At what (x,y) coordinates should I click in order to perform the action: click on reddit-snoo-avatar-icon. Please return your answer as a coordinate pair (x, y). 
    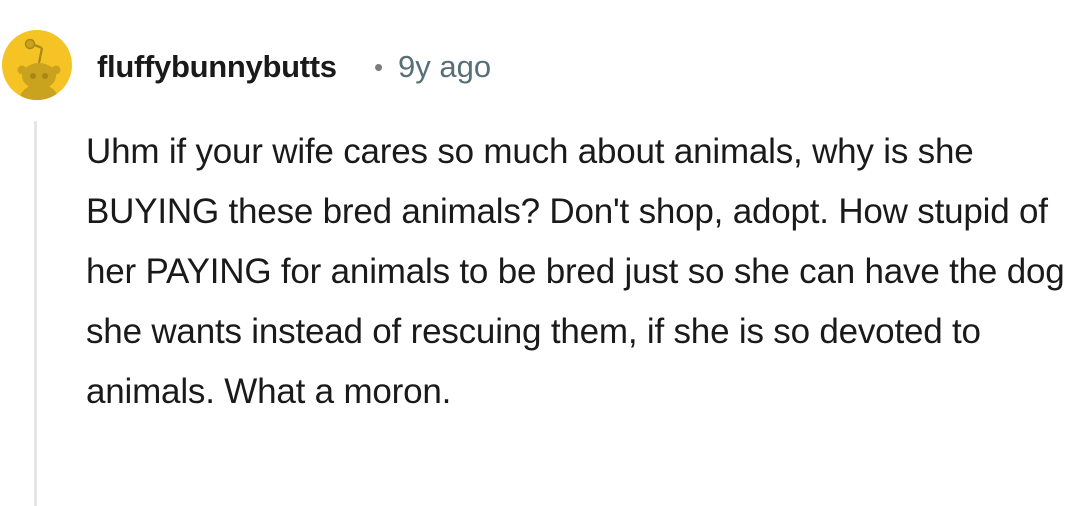
    Looking at the image, I should click on (37, 65).